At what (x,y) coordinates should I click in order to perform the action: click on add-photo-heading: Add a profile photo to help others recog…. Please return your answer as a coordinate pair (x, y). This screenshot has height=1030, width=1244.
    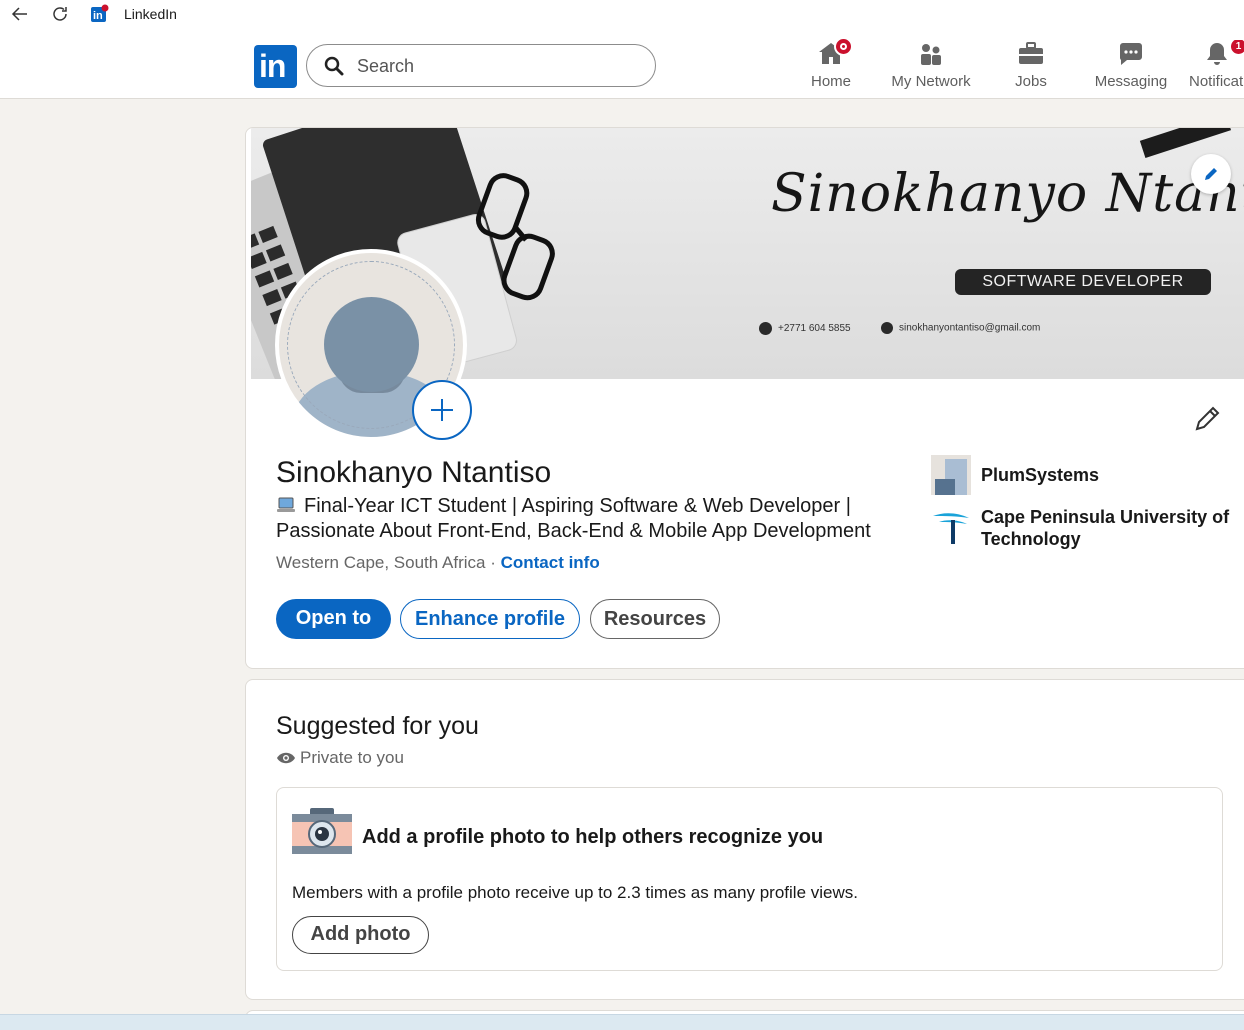
    Looking at the image, I should click on (593, 837).